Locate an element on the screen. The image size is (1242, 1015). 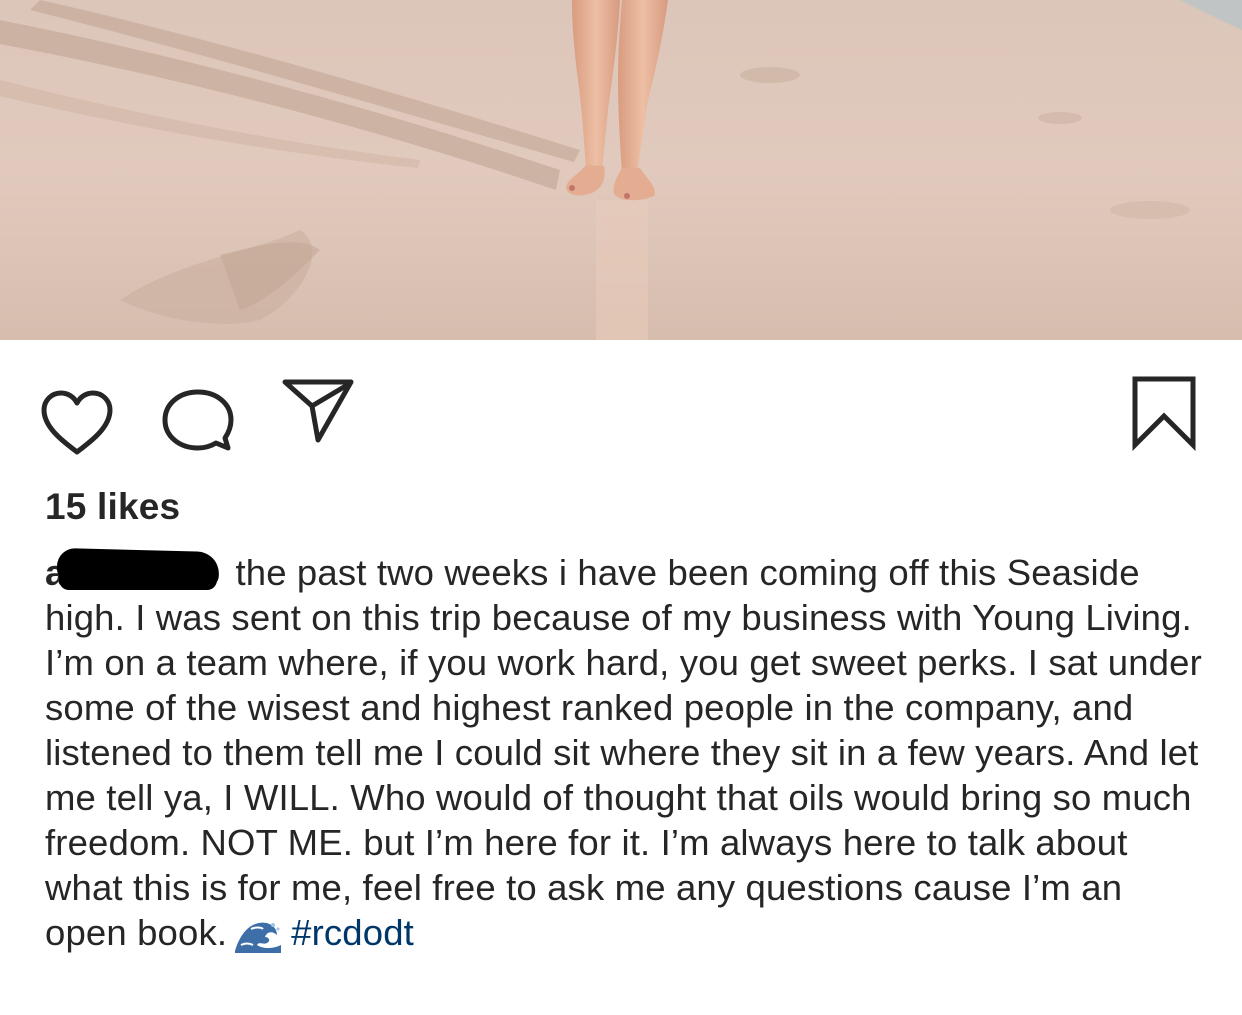
comment-icon is located at coordinates (198, 421).